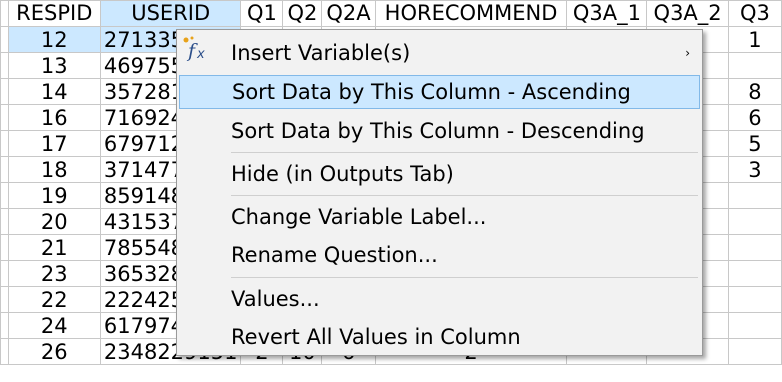 This screenshot has width=782, height=382. I want to click on cell-respid: 18, so click(54, 169).